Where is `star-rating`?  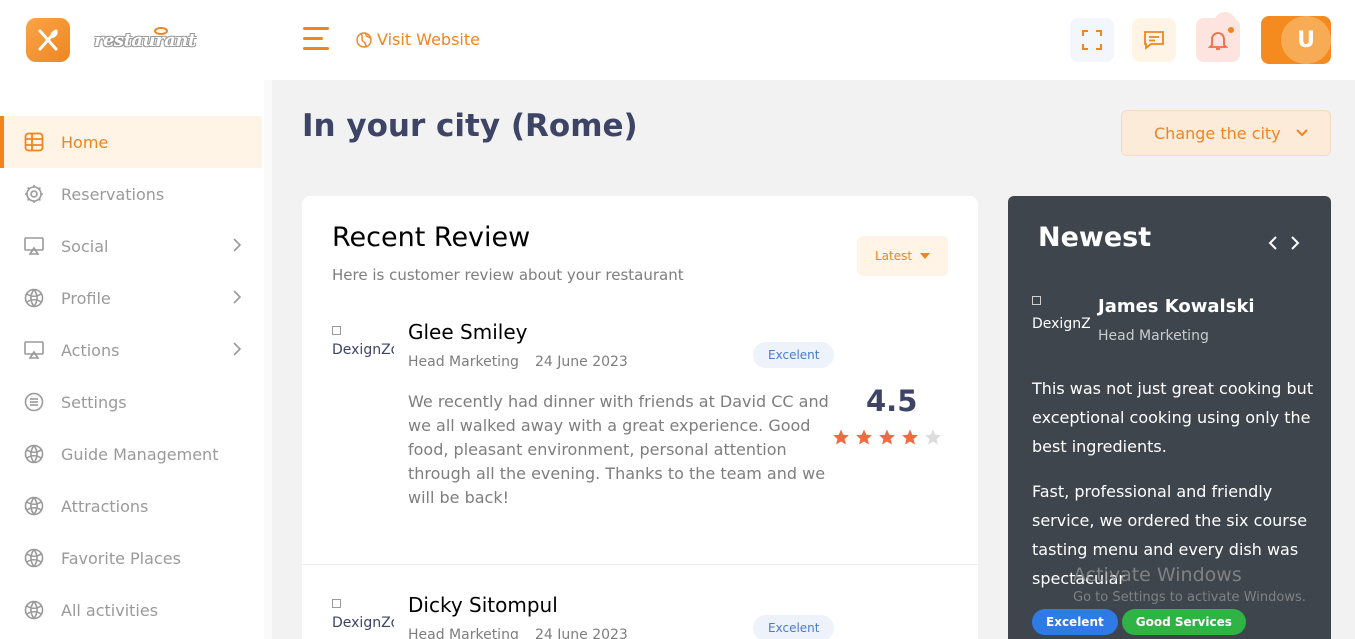 star-rating is located at coordinates (889, 437).